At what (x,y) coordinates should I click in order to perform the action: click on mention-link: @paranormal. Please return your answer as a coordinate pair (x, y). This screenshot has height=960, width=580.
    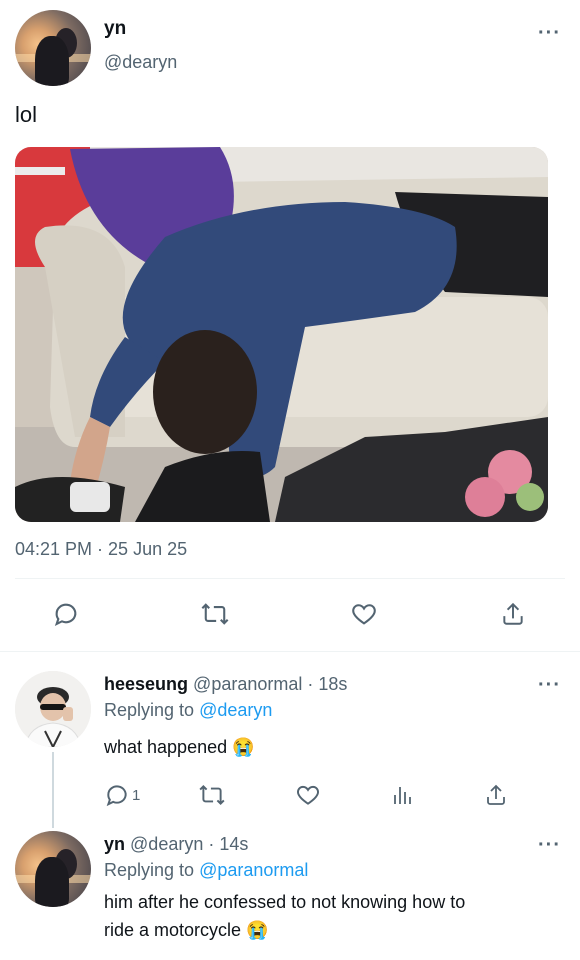
    Looking at the image, I should click on (253, 870).